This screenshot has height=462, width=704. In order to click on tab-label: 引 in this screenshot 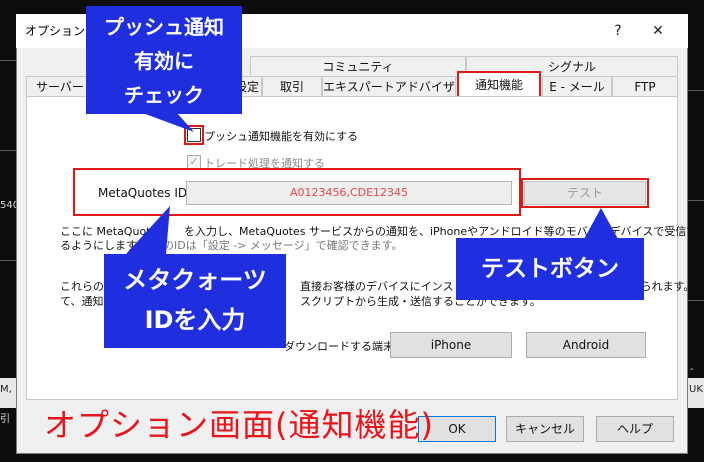, I will do `click(5, 419)`.